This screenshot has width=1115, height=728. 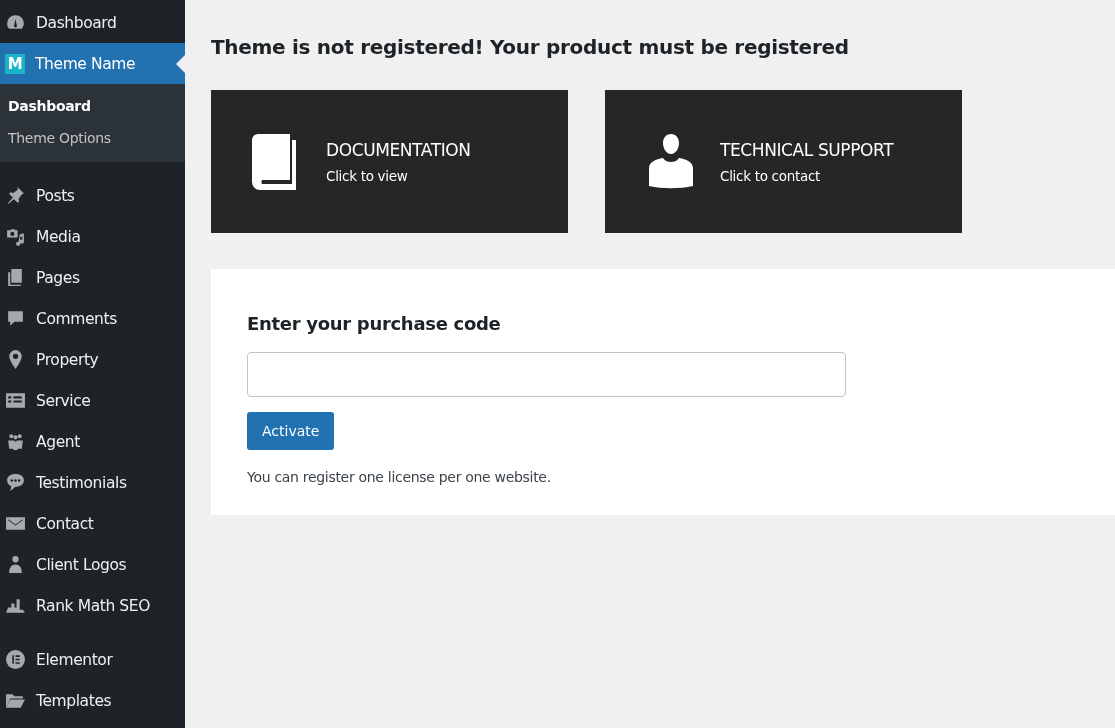 I want to click on sidebar-item: Rank Math SEO, so click(x=92, y=605).